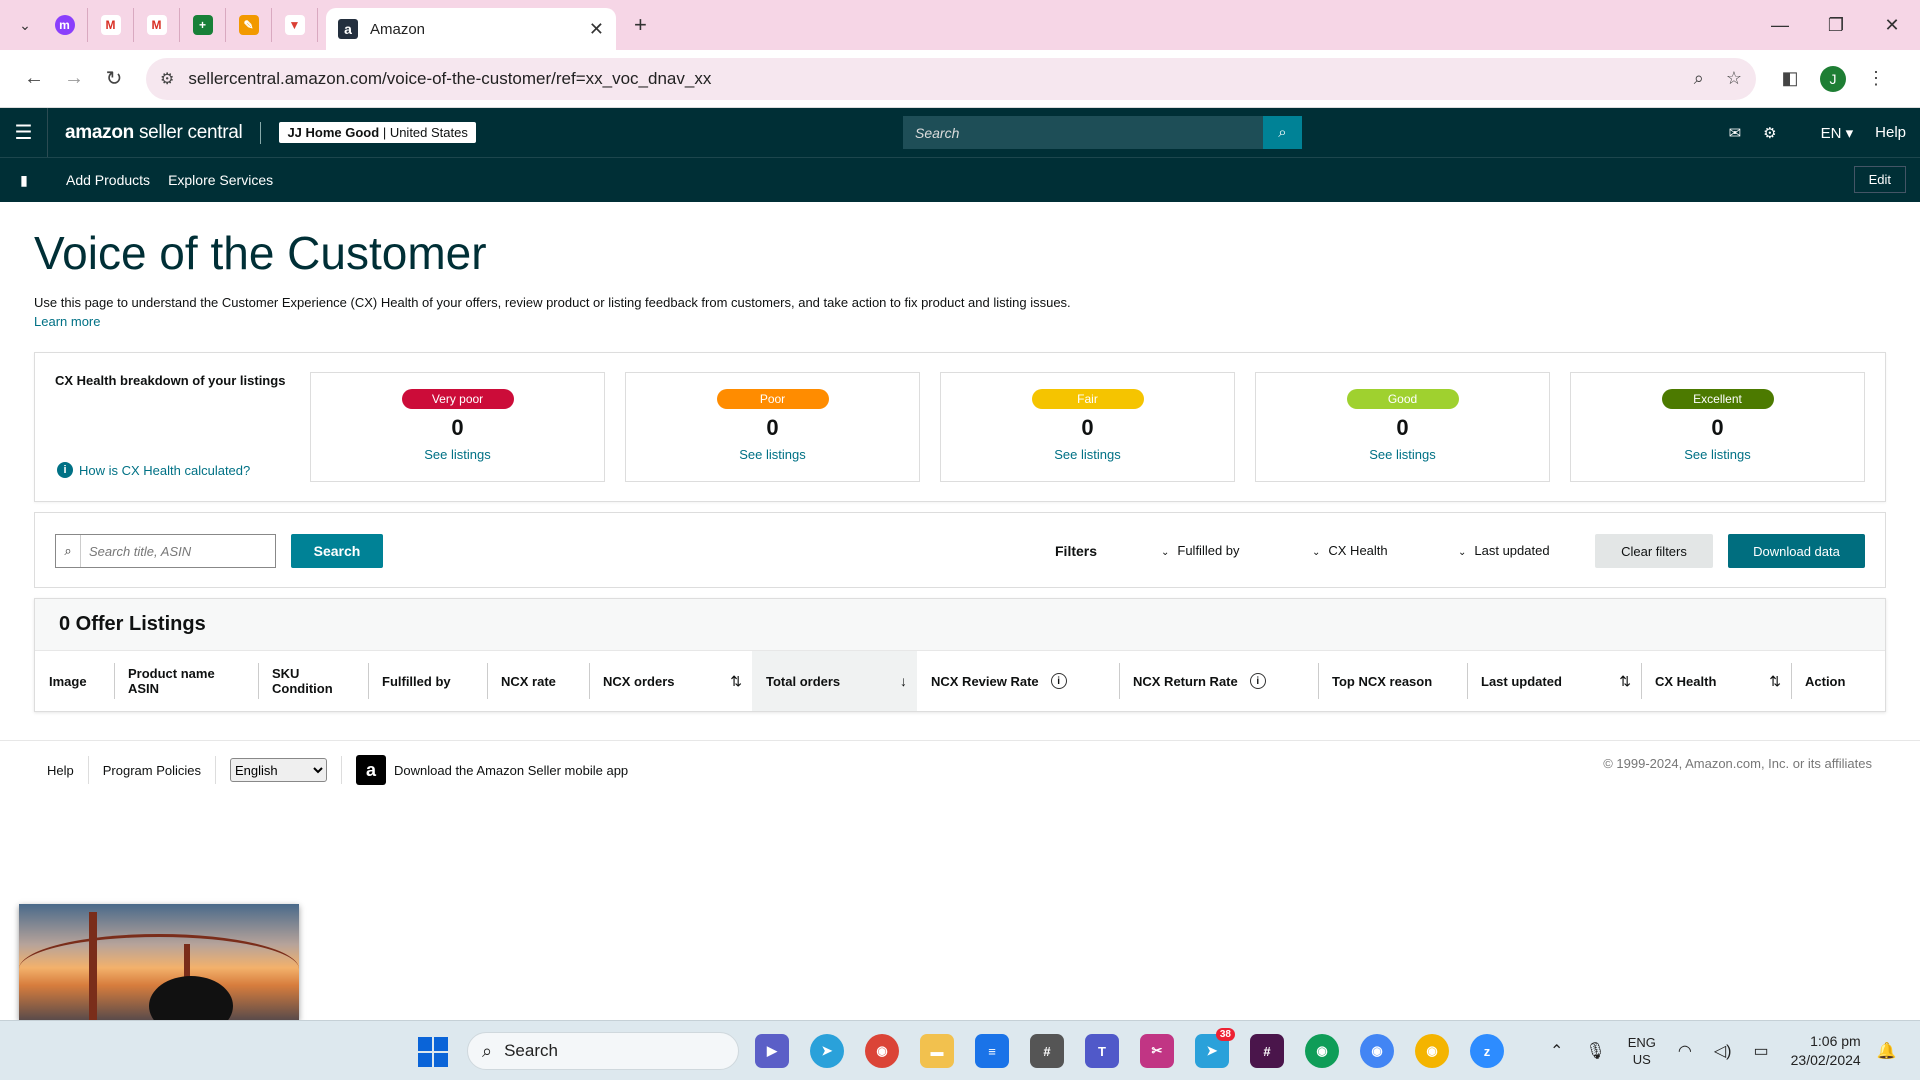 The width and height of the screenshot is (1920, 1080). What do you see at coordinates (1402, 454) in the screenshot?
I see `see-listings-good: See listings` at bounding box center [1402, 454].